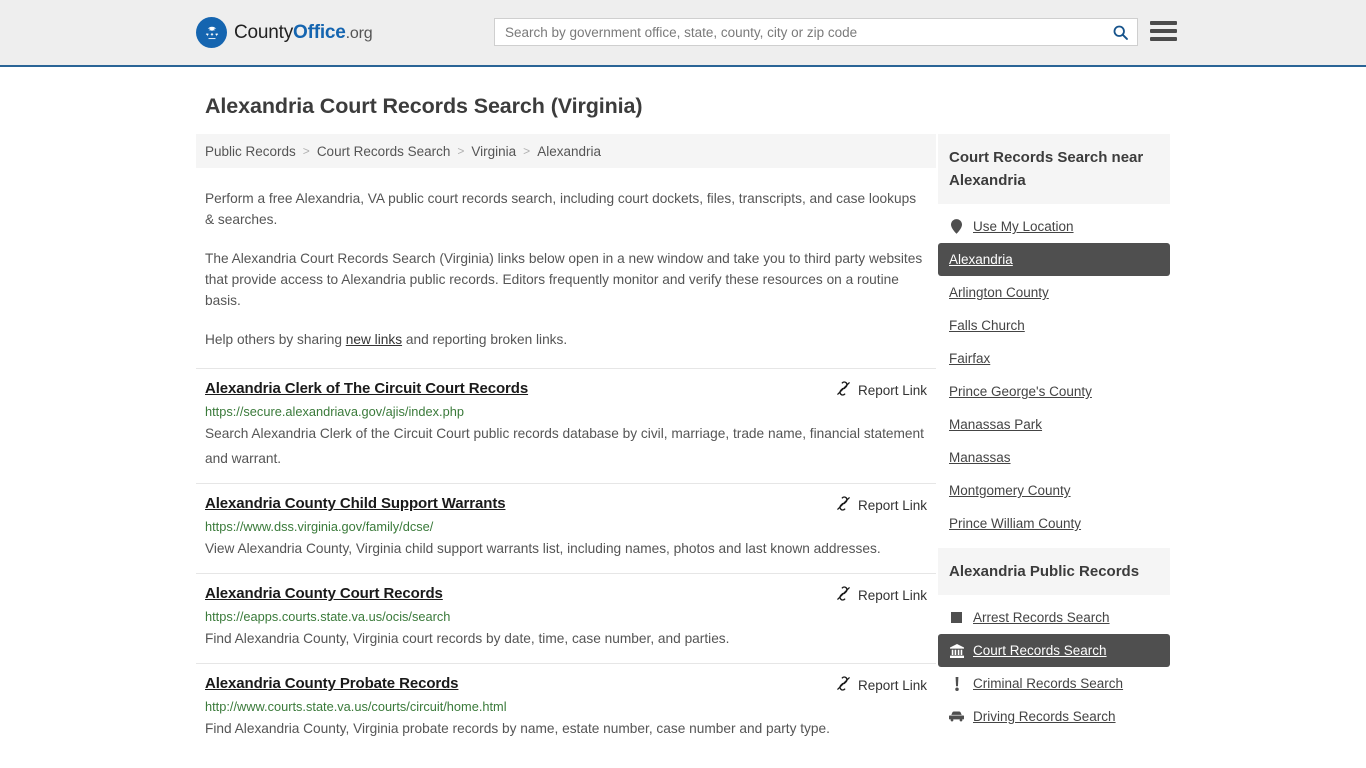 This screenshot has height=768, width=1366. Describe the element at coordinates (1054, 259) in the screenshot. I see `nearby-item-alexandria: Alexandria` at that location.